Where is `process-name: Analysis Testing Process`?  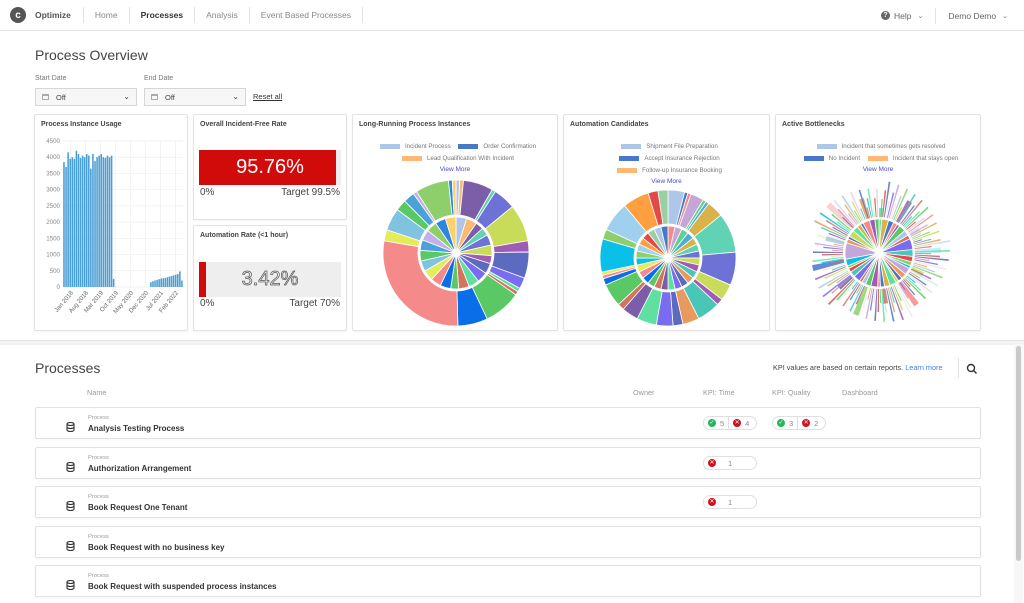 process-name: Analysis Testing Process is located at coordinates (136, 428).